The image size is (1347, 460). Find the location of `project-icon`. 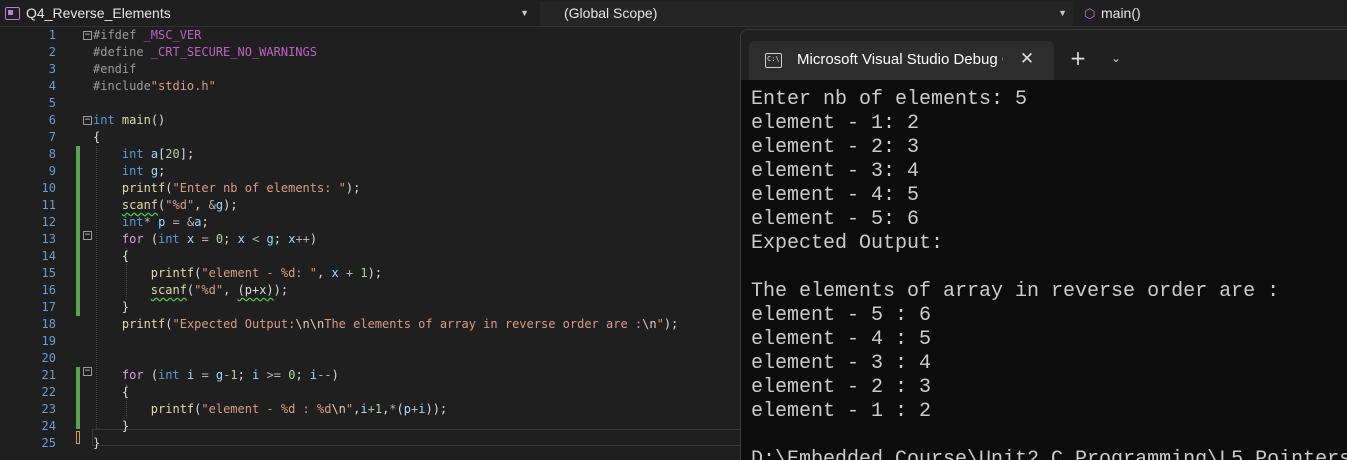

project-icon is located at coordinates (12, 13).